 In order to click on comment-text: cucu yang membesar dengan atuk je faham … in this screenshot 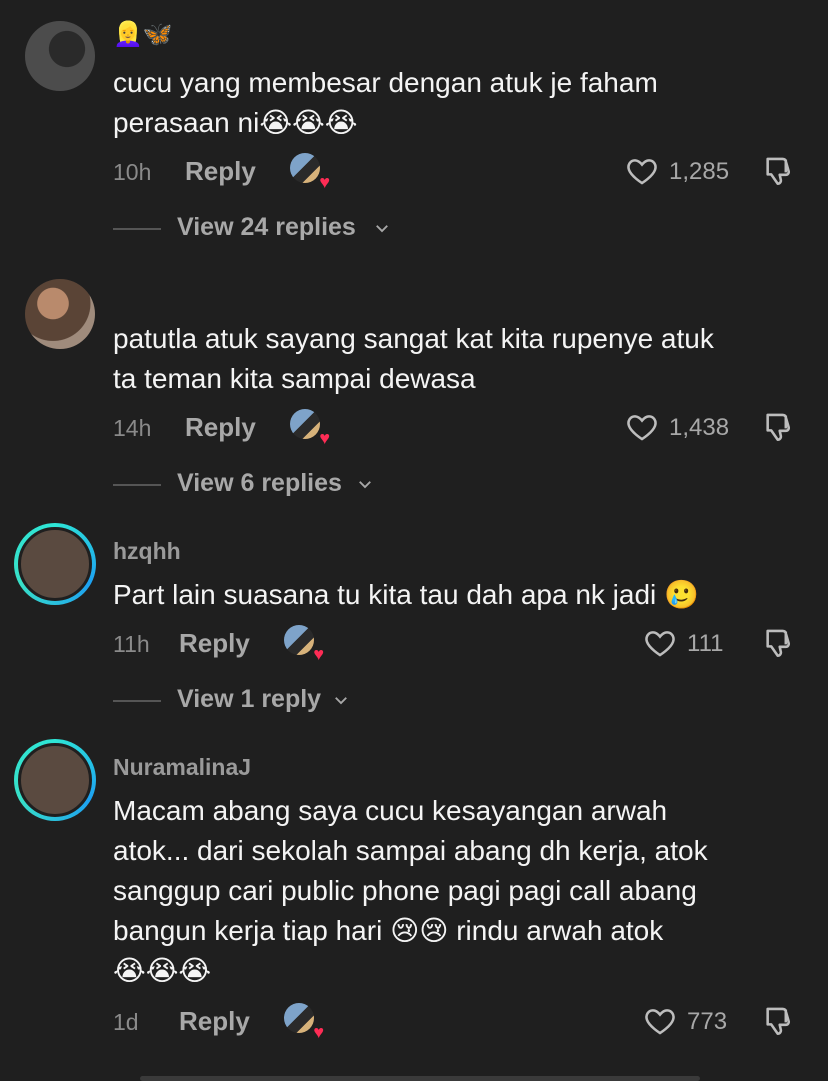, I will do `click(385, 102)`.